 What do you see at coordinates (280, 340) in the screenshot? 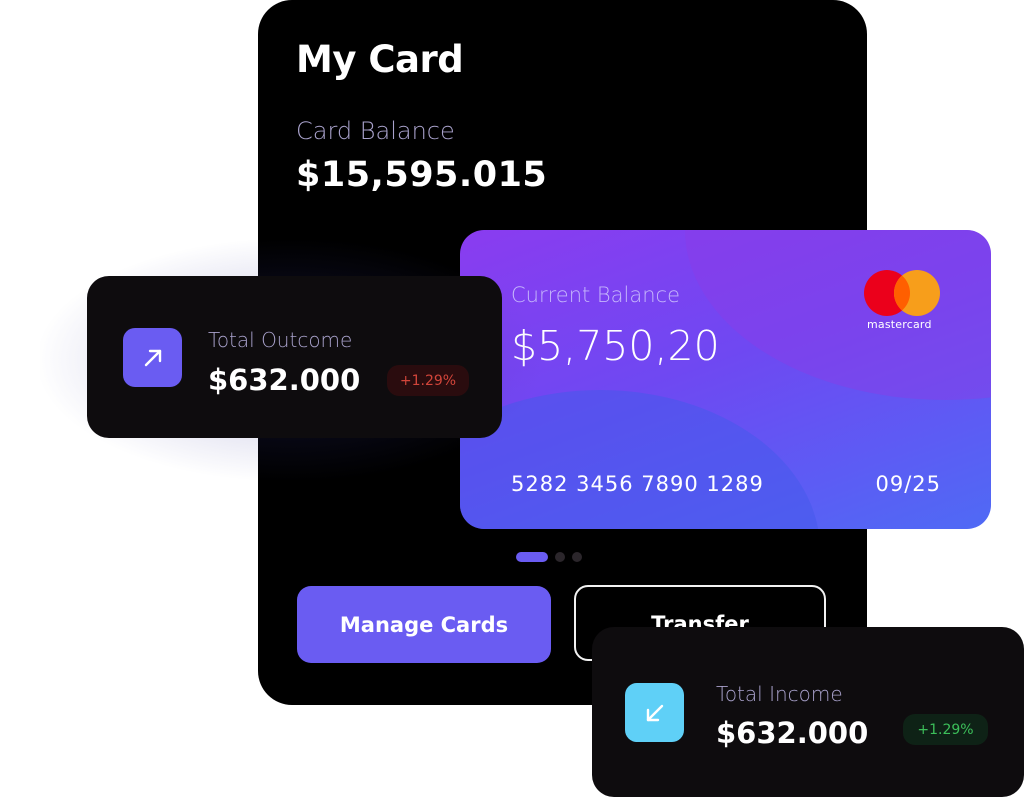
I see `total-outcome-label: Total Outcome` at bounding box center [280, 340].